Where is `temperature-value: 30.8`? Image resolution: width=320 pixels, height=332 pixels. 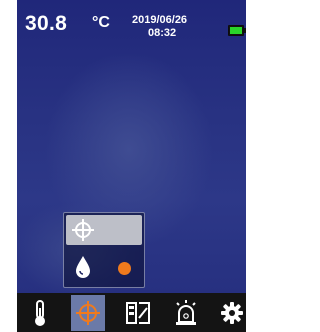
temperature-value: 30.8 is located at coordinates (46, 23).